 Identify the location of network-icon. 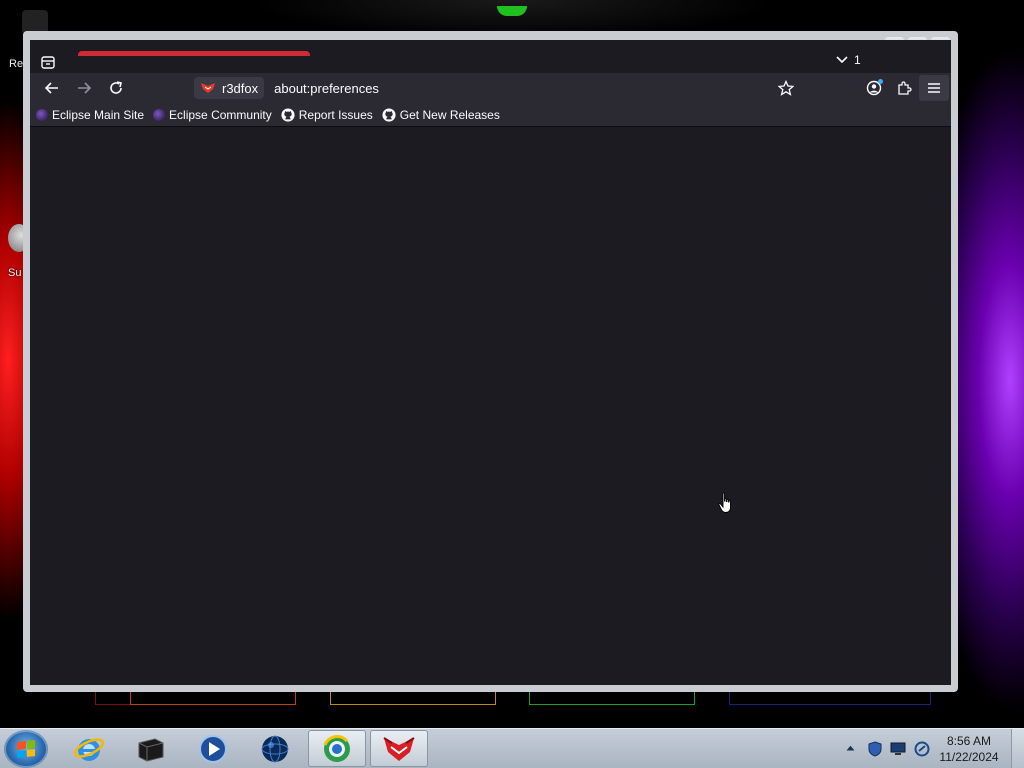
(898, 749).